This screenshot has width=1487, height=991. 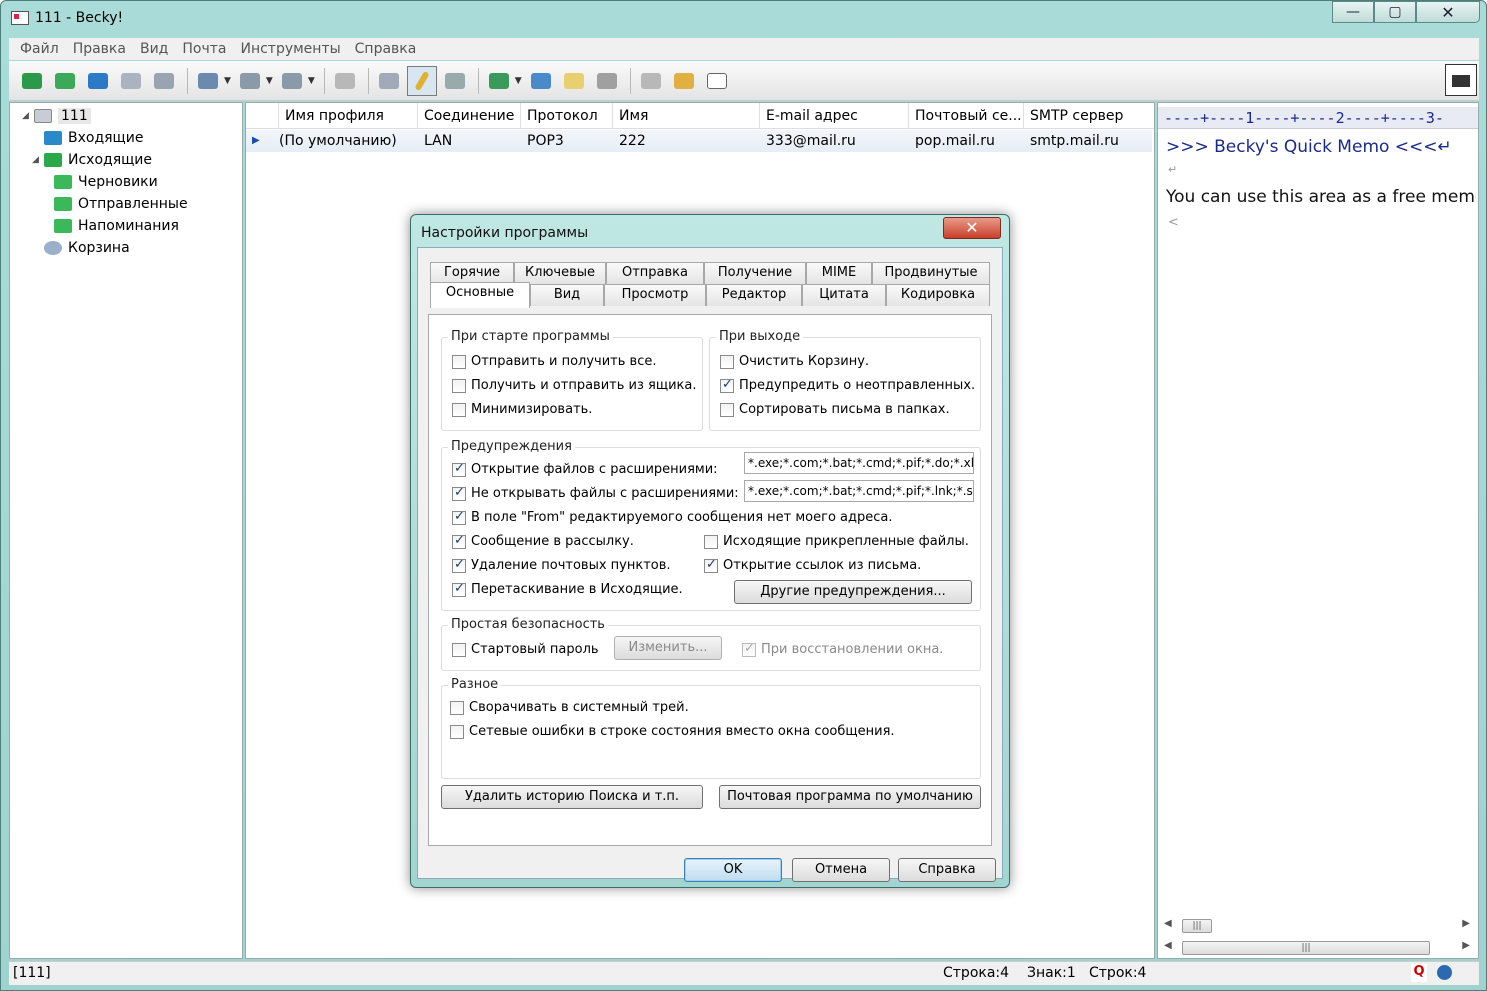 I want to click on tab-preview: Просмотр, so click(x=655, y=295).